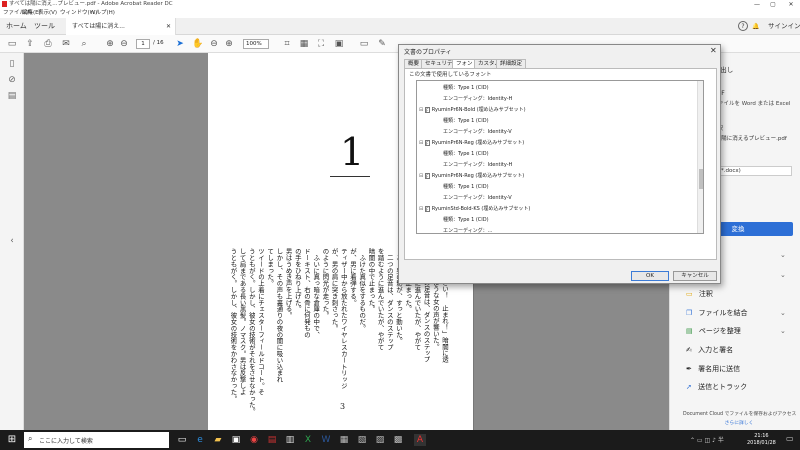  What do you see at coordinates (719, 331) in the screenshot?
I see `organize-label: ページを整理` at bounding box center [719, 331].